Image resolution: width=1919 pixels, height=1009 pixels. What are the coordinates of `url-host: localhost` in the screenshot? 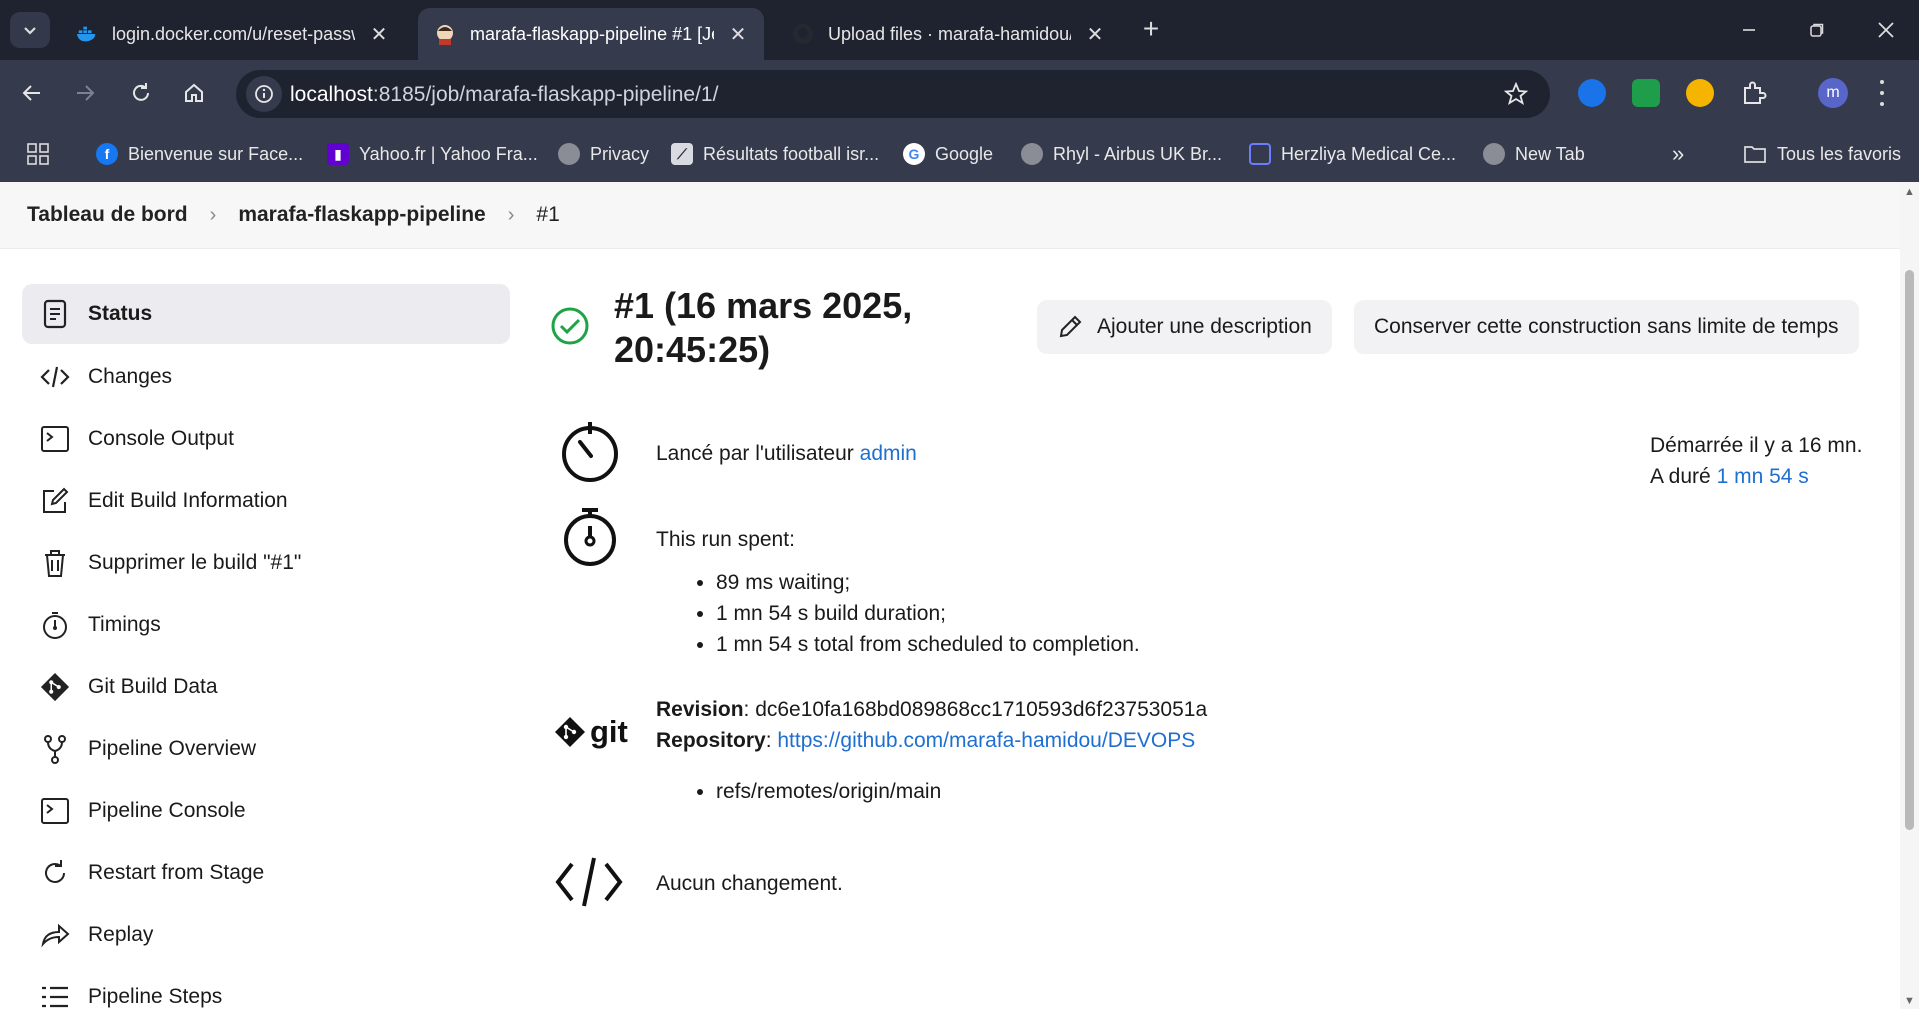 It's located at (331, 94).